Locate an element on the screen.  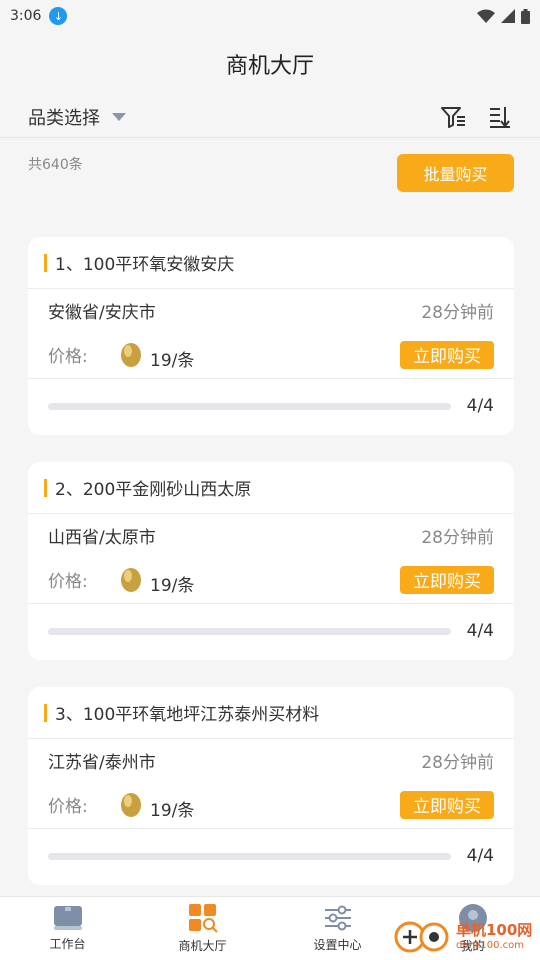
card-title: 2、200平金刚砂山西太原 is located at coordinates (153, 490).